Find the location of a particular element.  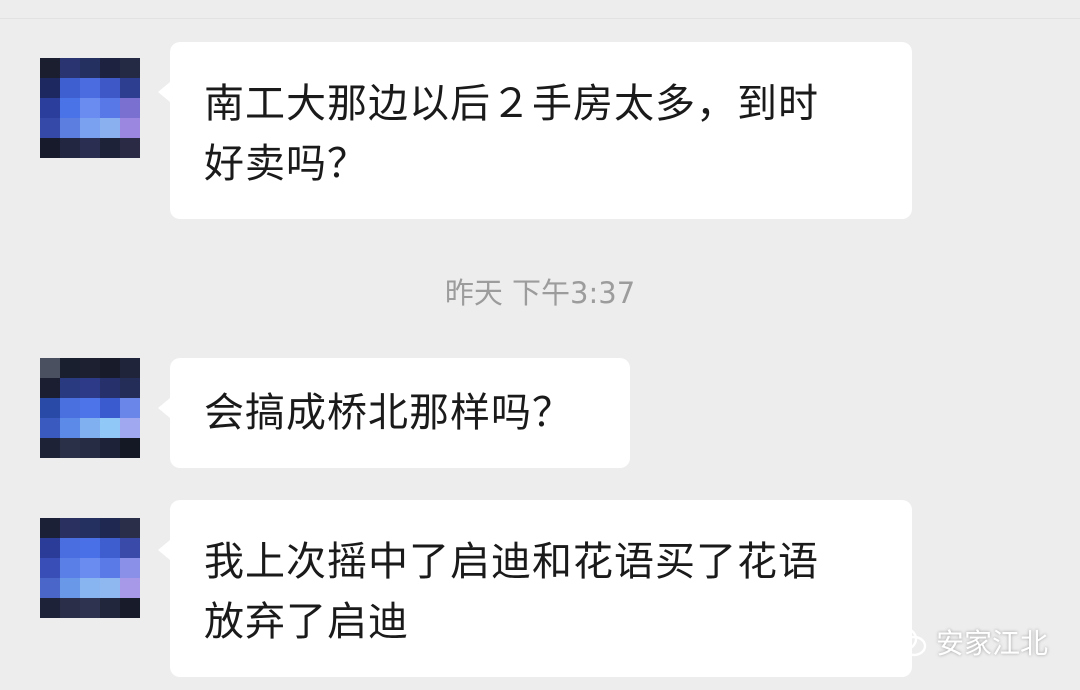

message-bubble: 会搞成桥北那样吗？ is located at coordinates (394, 413).